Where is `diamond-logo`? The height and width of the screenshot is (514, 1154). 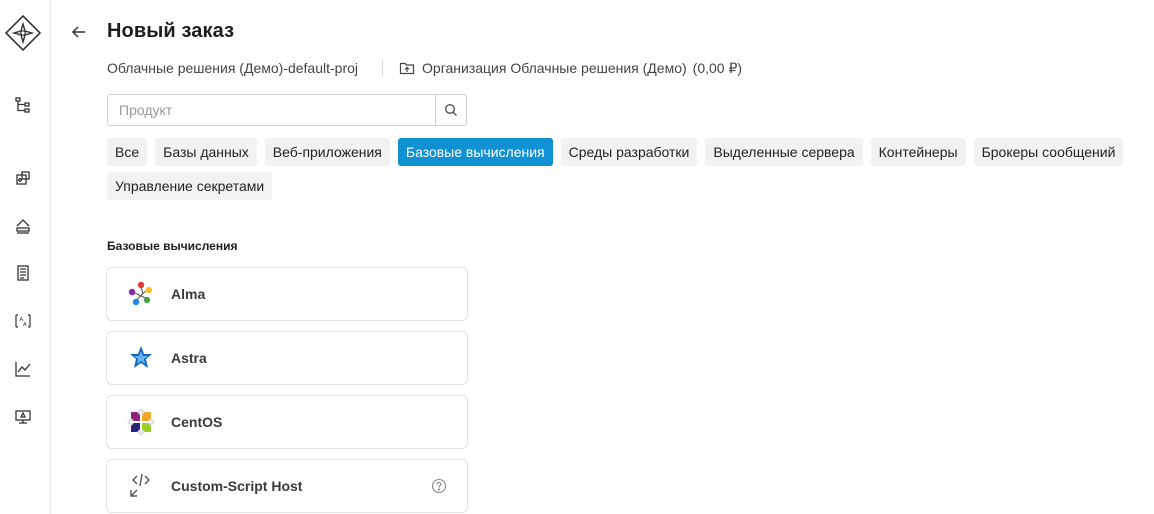 diamond-logo is located at coordinates (23, 33).